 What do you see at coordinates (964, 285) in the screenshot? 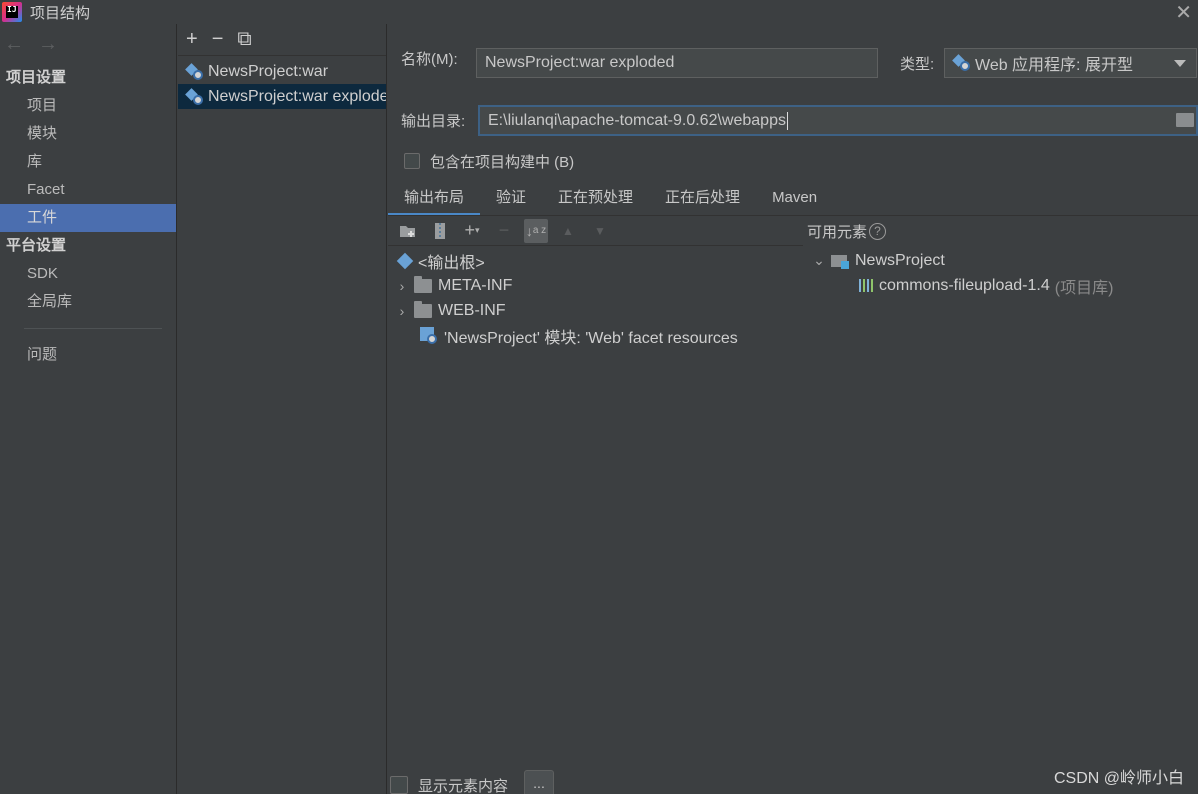
I see `library-name: commons-fileupload-1.4` at bounding box center [964, 285].